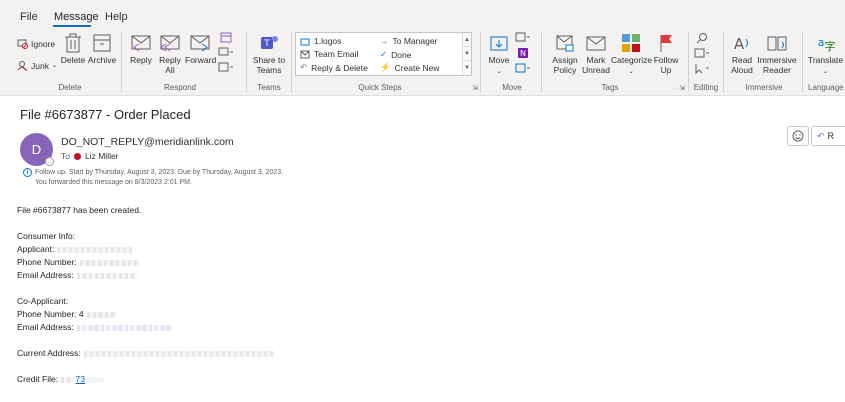 The width and height of the screenshot is (845, 402). I want to click on phone-label: Phone Number:, so click(47, 262).